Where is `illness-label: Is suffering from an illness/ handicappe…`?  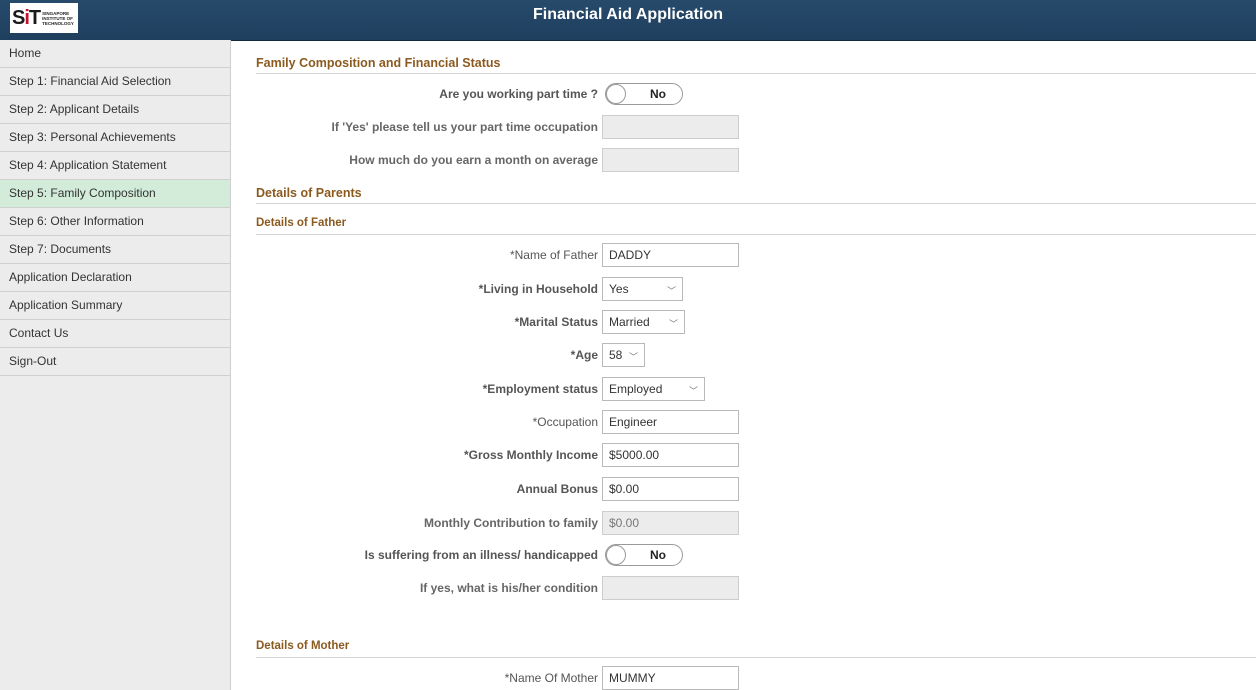 illness-label: Is suffering from an illness/ handicappe… is located at coordinates (481, 555).